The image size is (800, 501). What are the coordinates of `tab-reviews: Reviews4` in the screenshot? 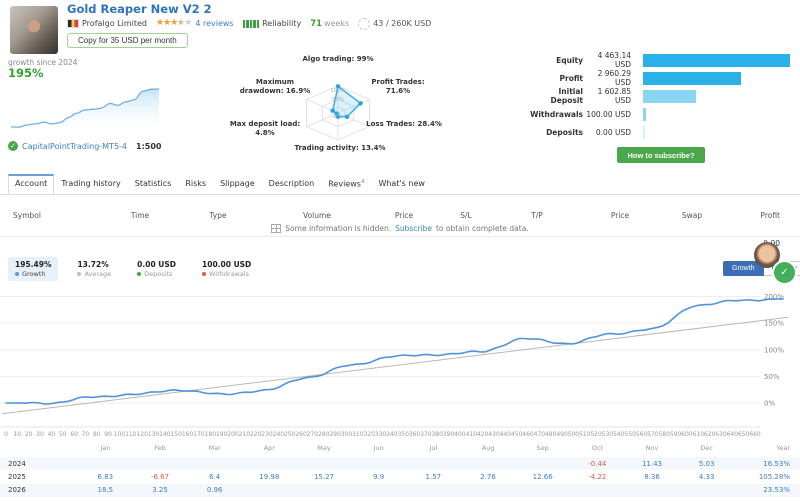 It's located at (346, 184).